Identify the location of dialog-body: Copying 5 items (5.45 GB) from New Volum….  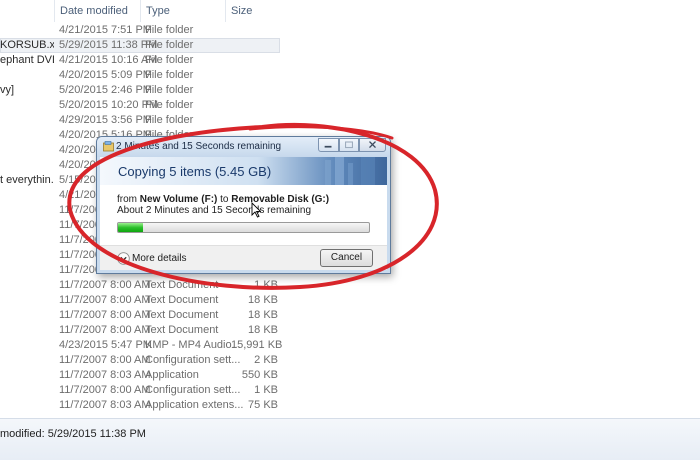
(243, 213).